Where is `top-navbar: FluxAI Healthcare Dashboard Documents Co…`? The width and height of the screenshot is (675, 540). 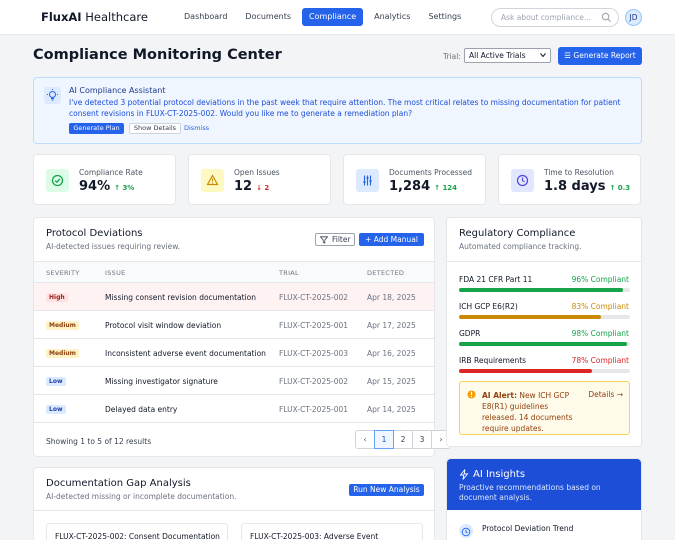 top-navbar: FluxAI Healthcare Dashboard Documents Co… is located at coordinates (337, 17).